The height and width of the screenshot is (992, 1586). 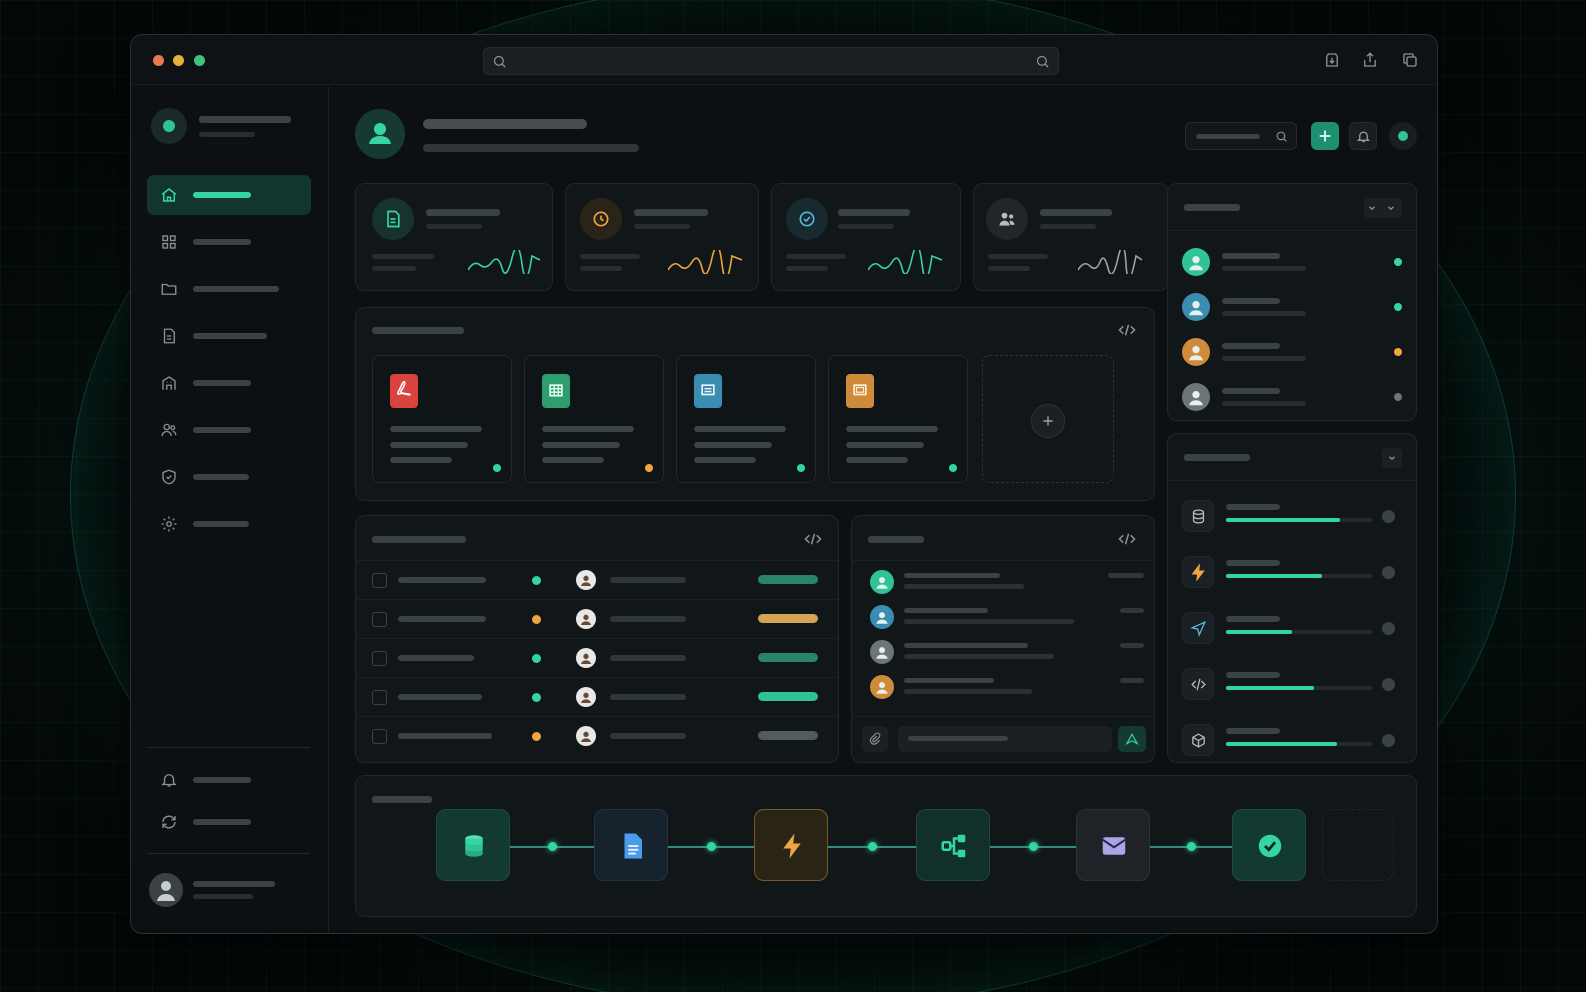 I want to click on copy-icon, so click(x=1410, y=60).